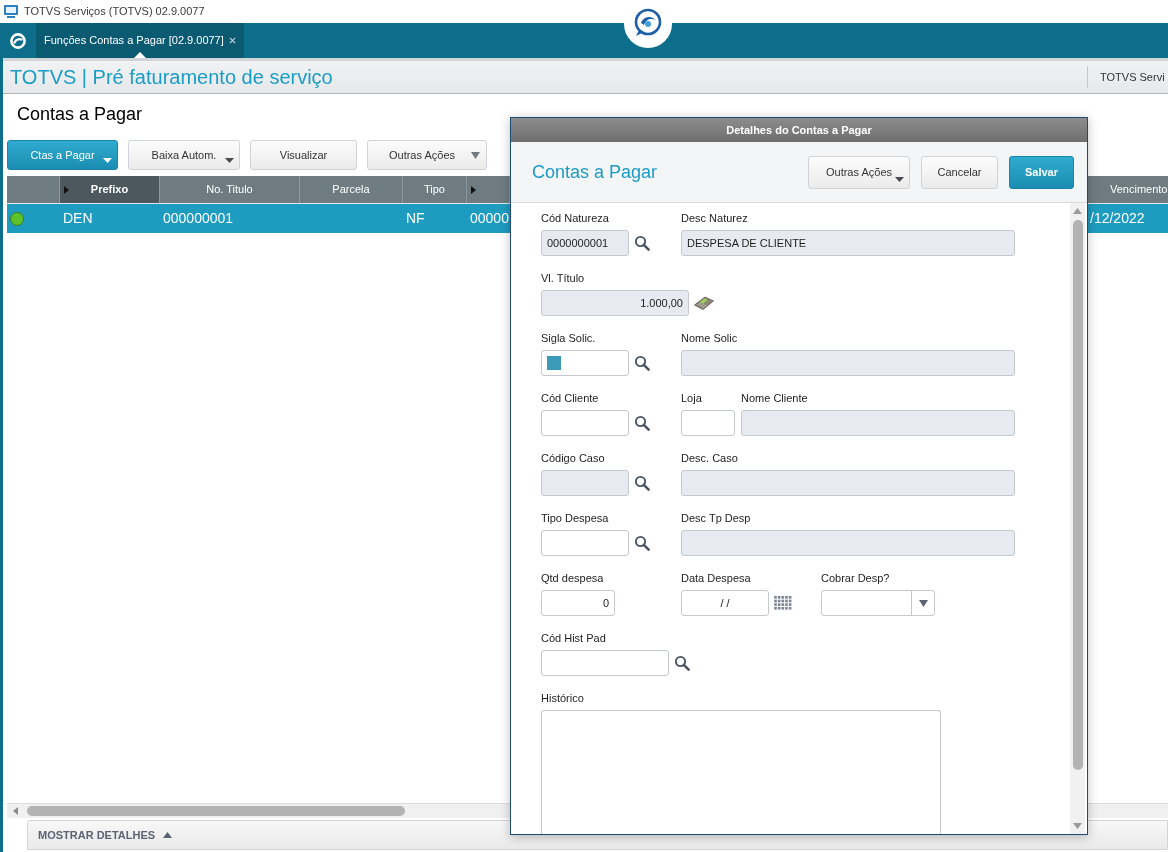 This screenshot has width=1168, height=852. Describe the element at coordinates (563, 278) in the screenshot. I see `field-label: Vl. Título` at that location.